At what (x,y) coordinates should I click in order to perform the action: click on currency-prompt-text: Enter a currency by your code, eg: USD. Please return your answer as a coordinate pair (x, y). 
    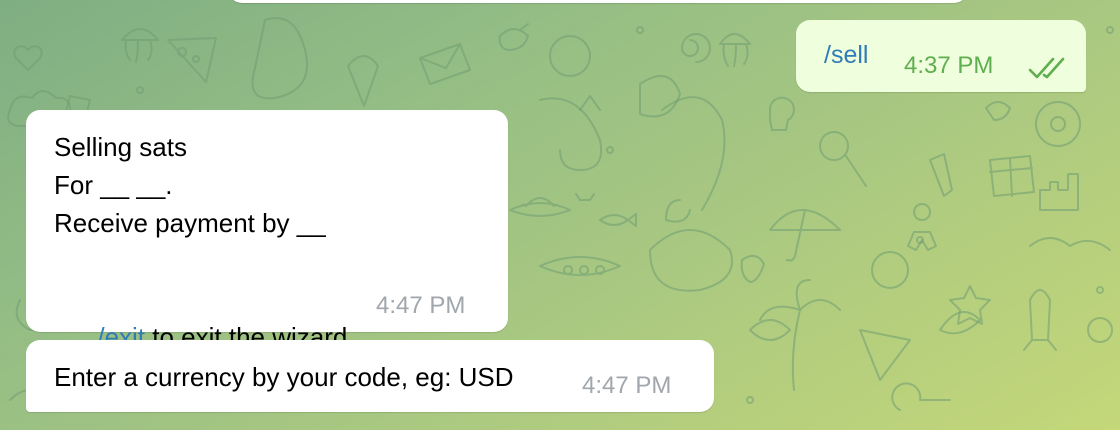
    Looking at the image, I should click on (284, 377).